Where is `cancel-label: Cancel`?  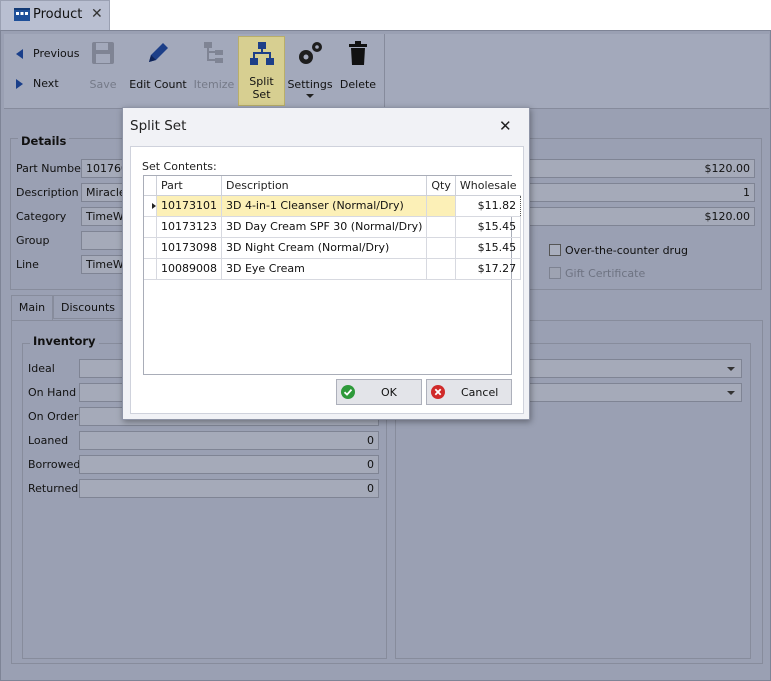 cancel-label: Cancel is located at coordinates (480, 392).